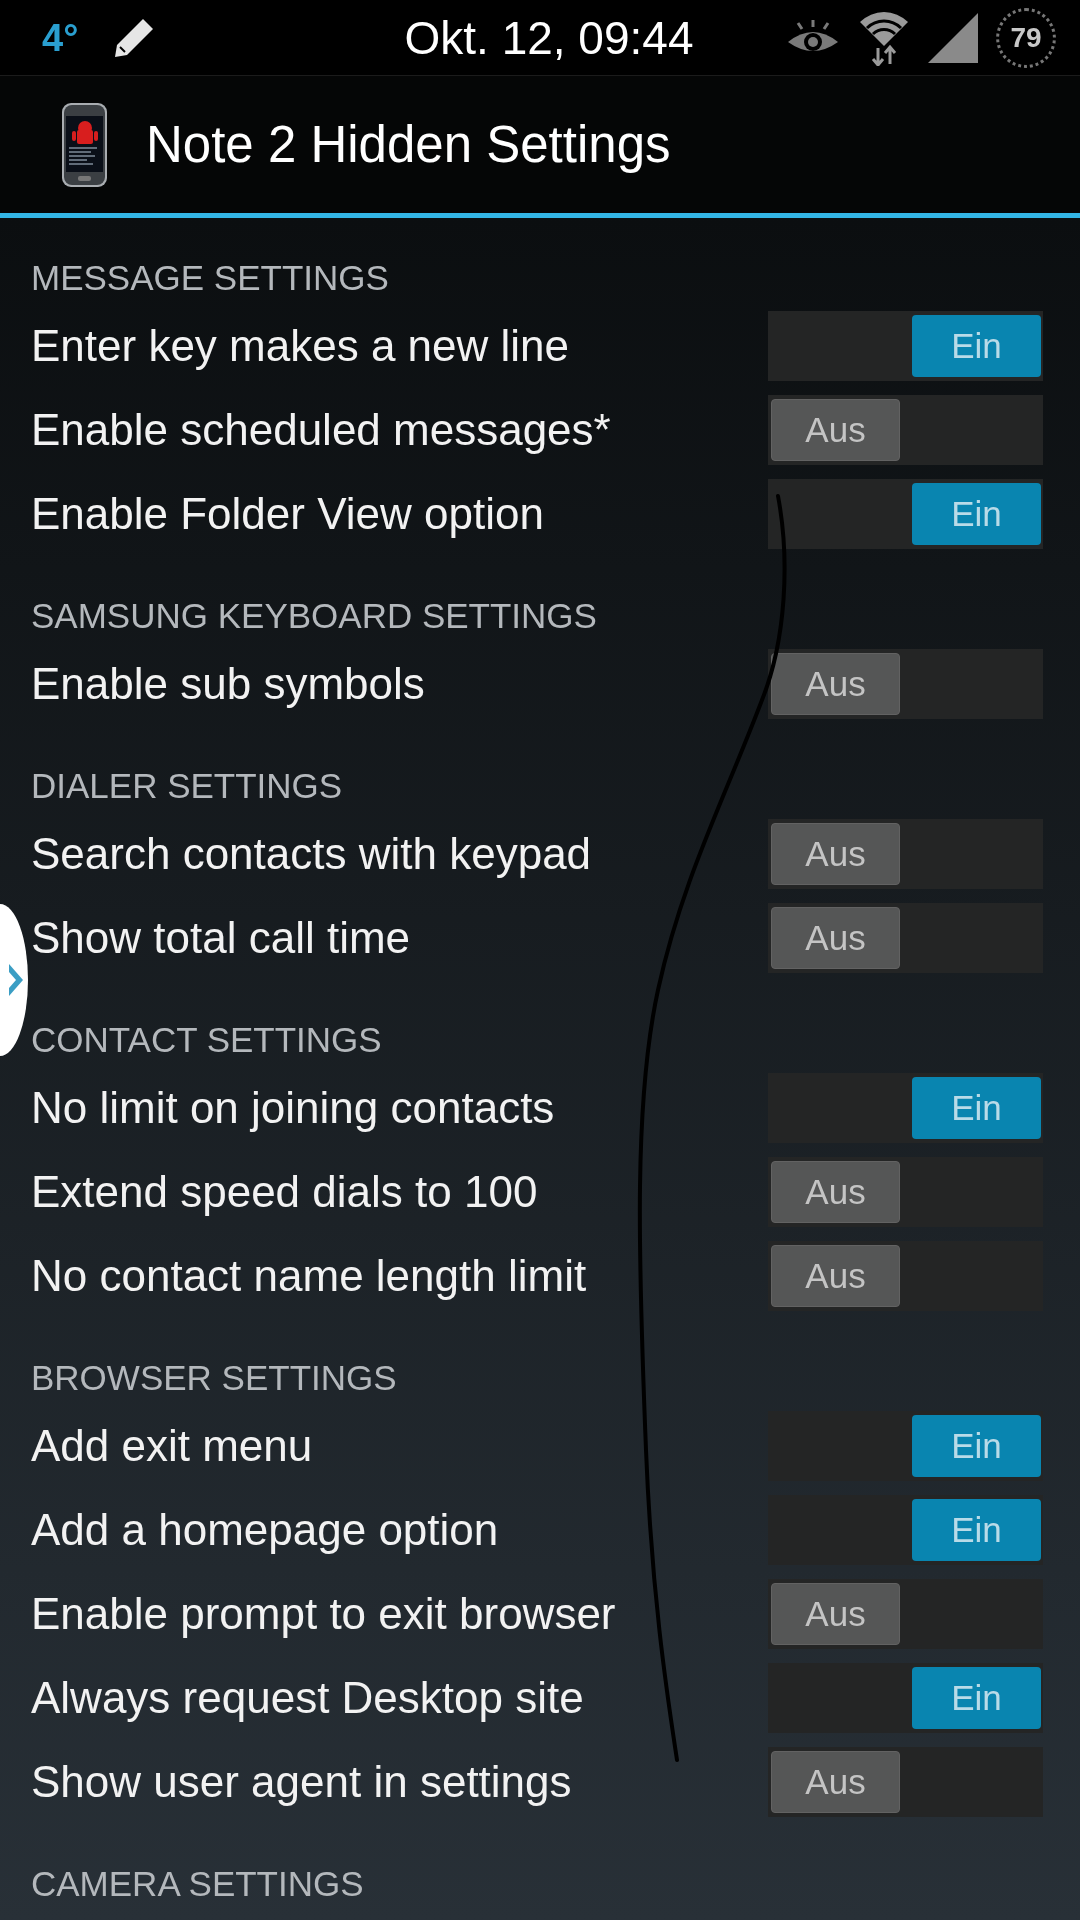 Image resolution: width=1080 pixels, height=1920 pixels. I want to click on setting-label: Enable sub symbols, so click(228, 684).